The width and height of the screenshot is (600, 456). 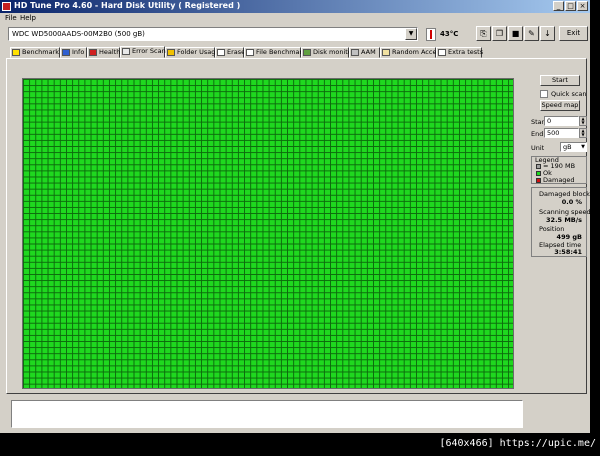 What do you see at coordinates (566, 194) in the screenshot?
I see `damaged-blocks-label: Damaged blocks` at bounding box center [566, 194].